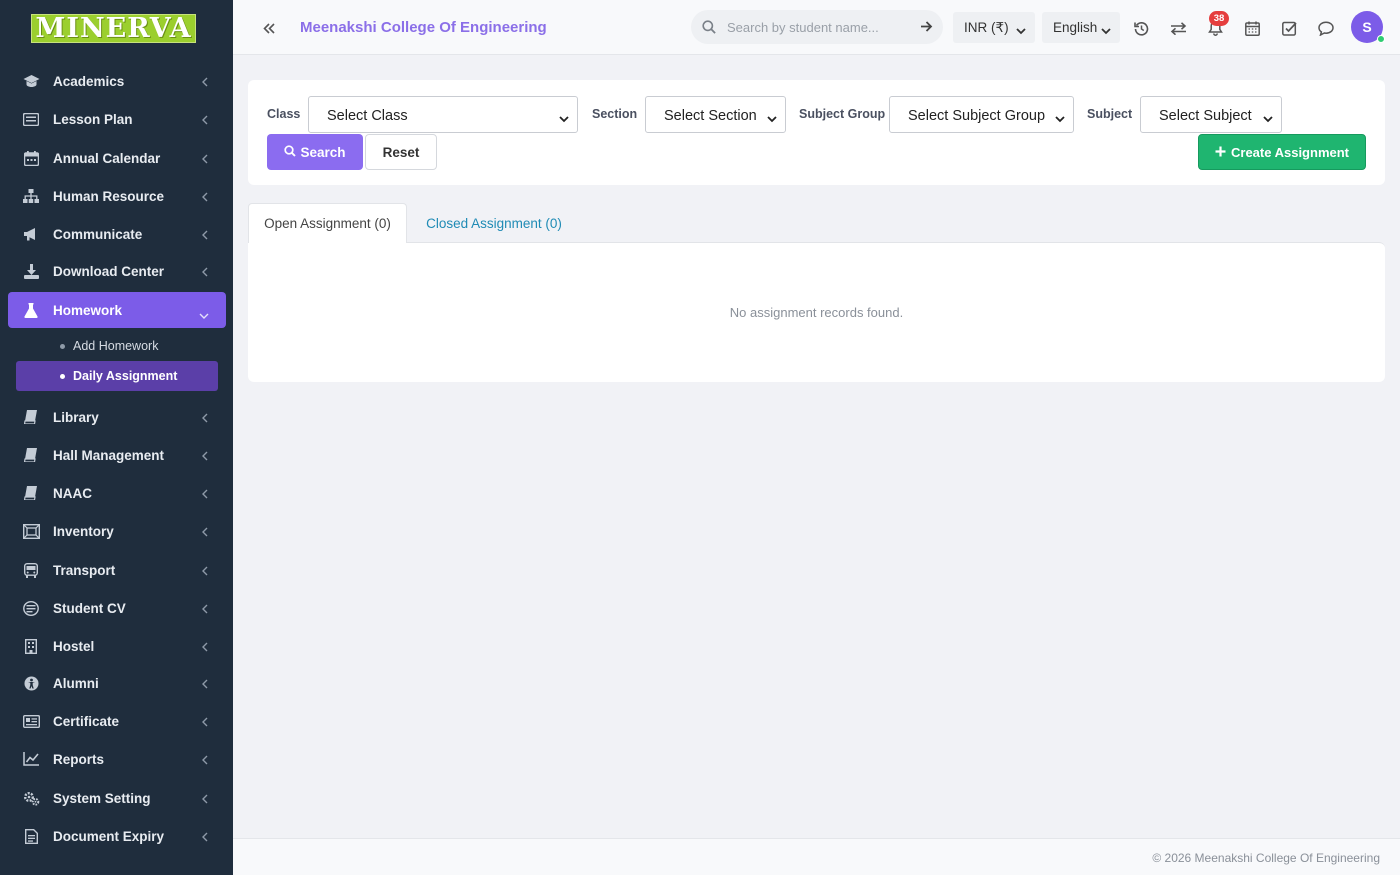 This screenshot has width=1400, height=875. Describe the element at coordinates (117, 570) in the screenshot. I see `sidebar-item-transport: Transport` at that location.